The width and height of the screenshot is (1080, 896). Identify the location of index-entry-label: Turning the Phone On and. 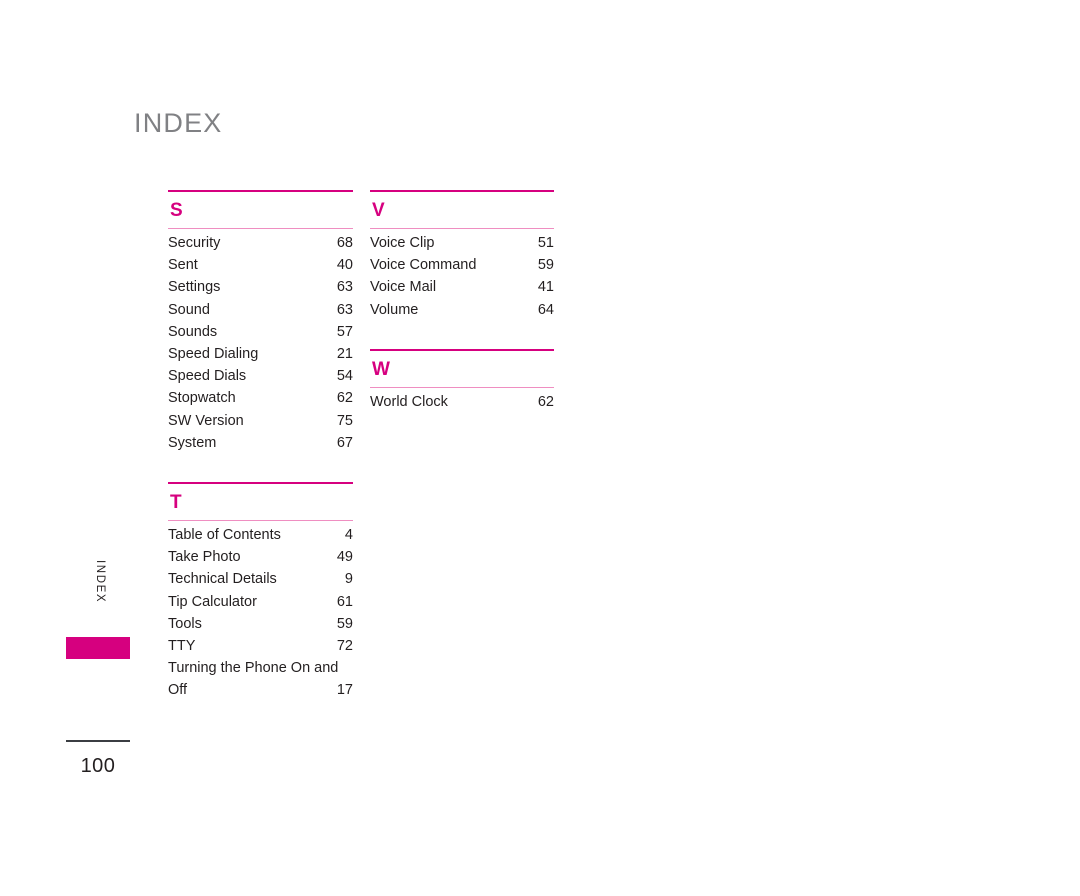
(253, 668).